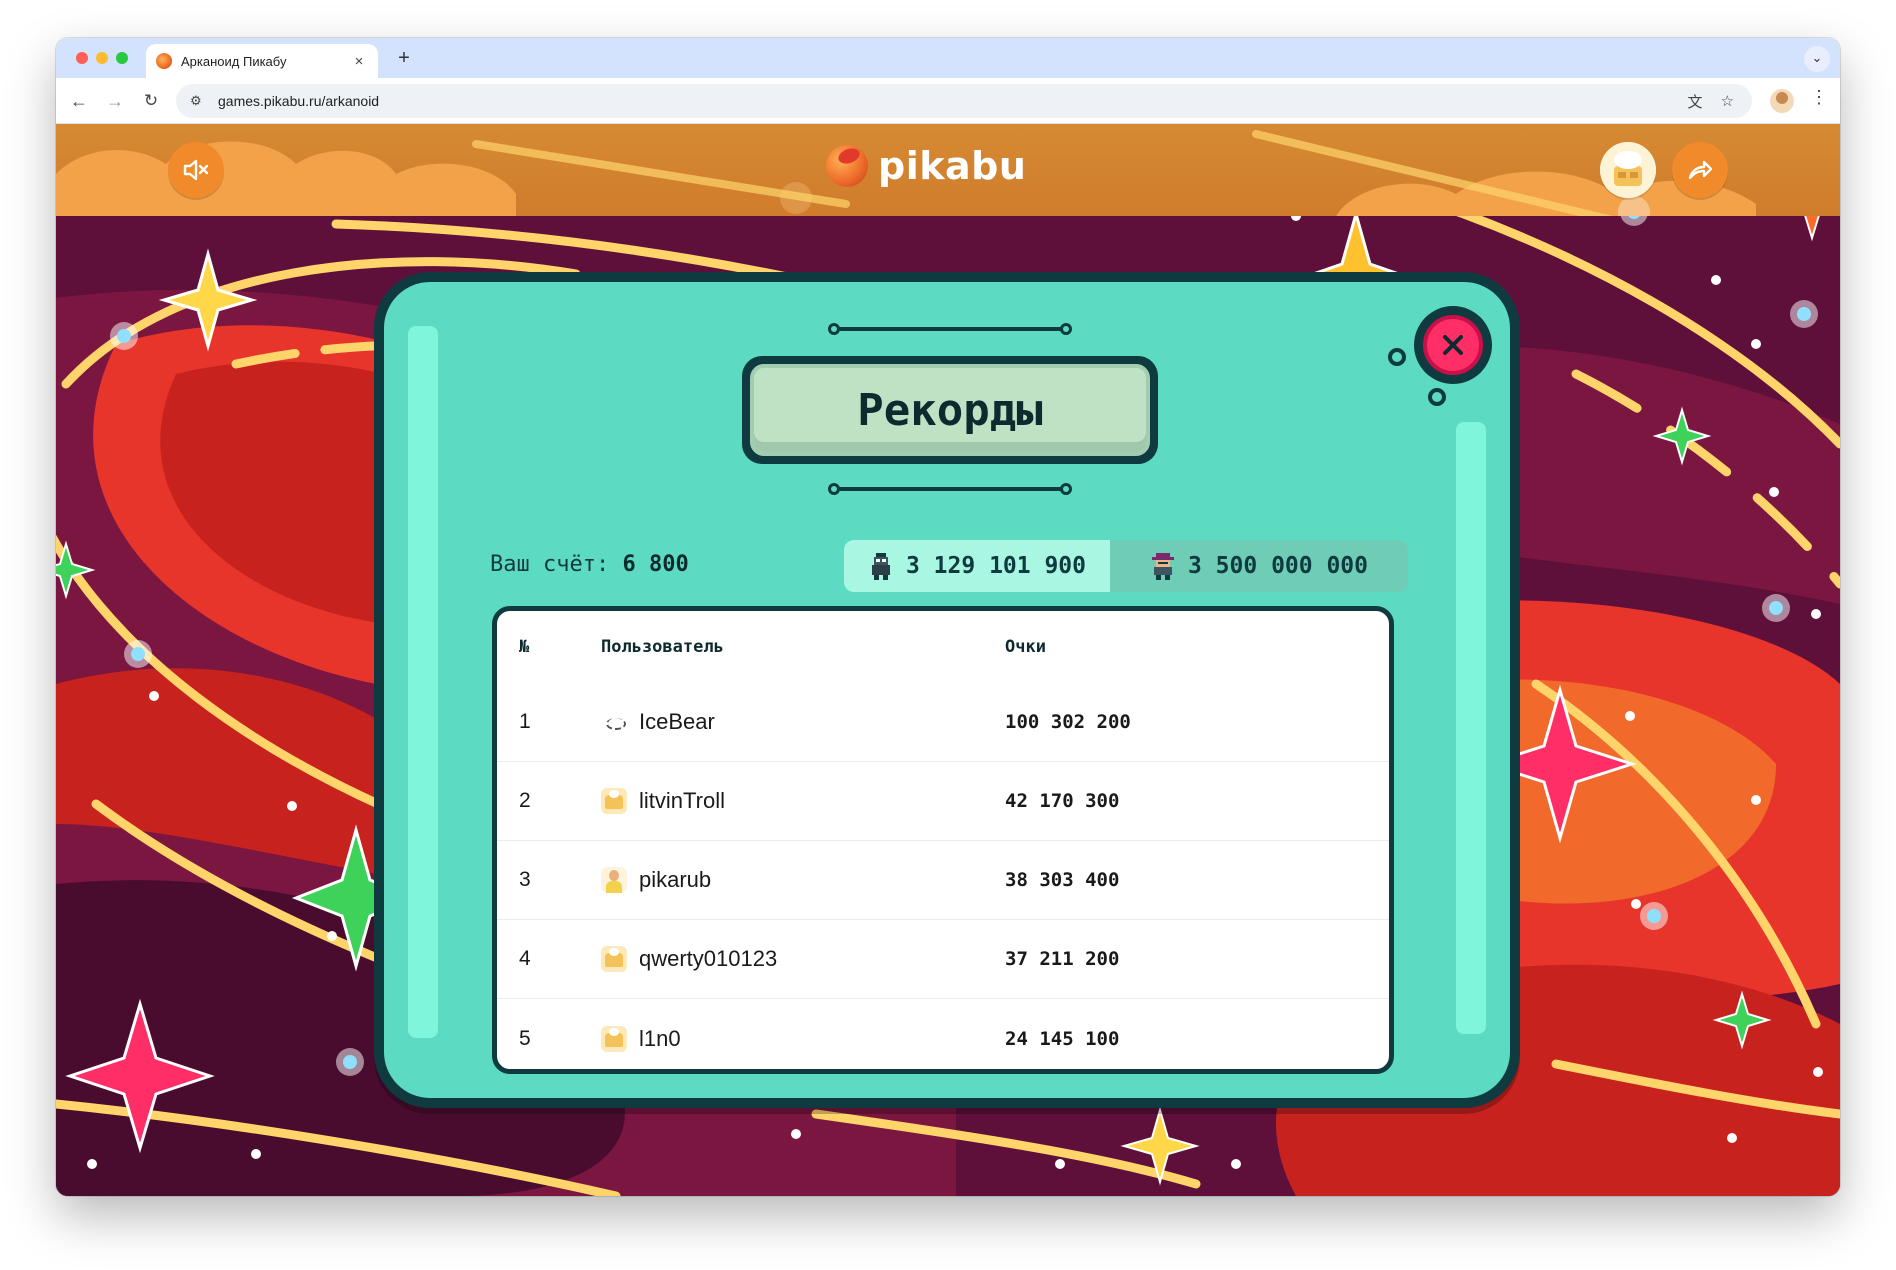  Describe the element at coordinates (662, 647) in the screenshot. I see `column-user: Пользователь` at that location.